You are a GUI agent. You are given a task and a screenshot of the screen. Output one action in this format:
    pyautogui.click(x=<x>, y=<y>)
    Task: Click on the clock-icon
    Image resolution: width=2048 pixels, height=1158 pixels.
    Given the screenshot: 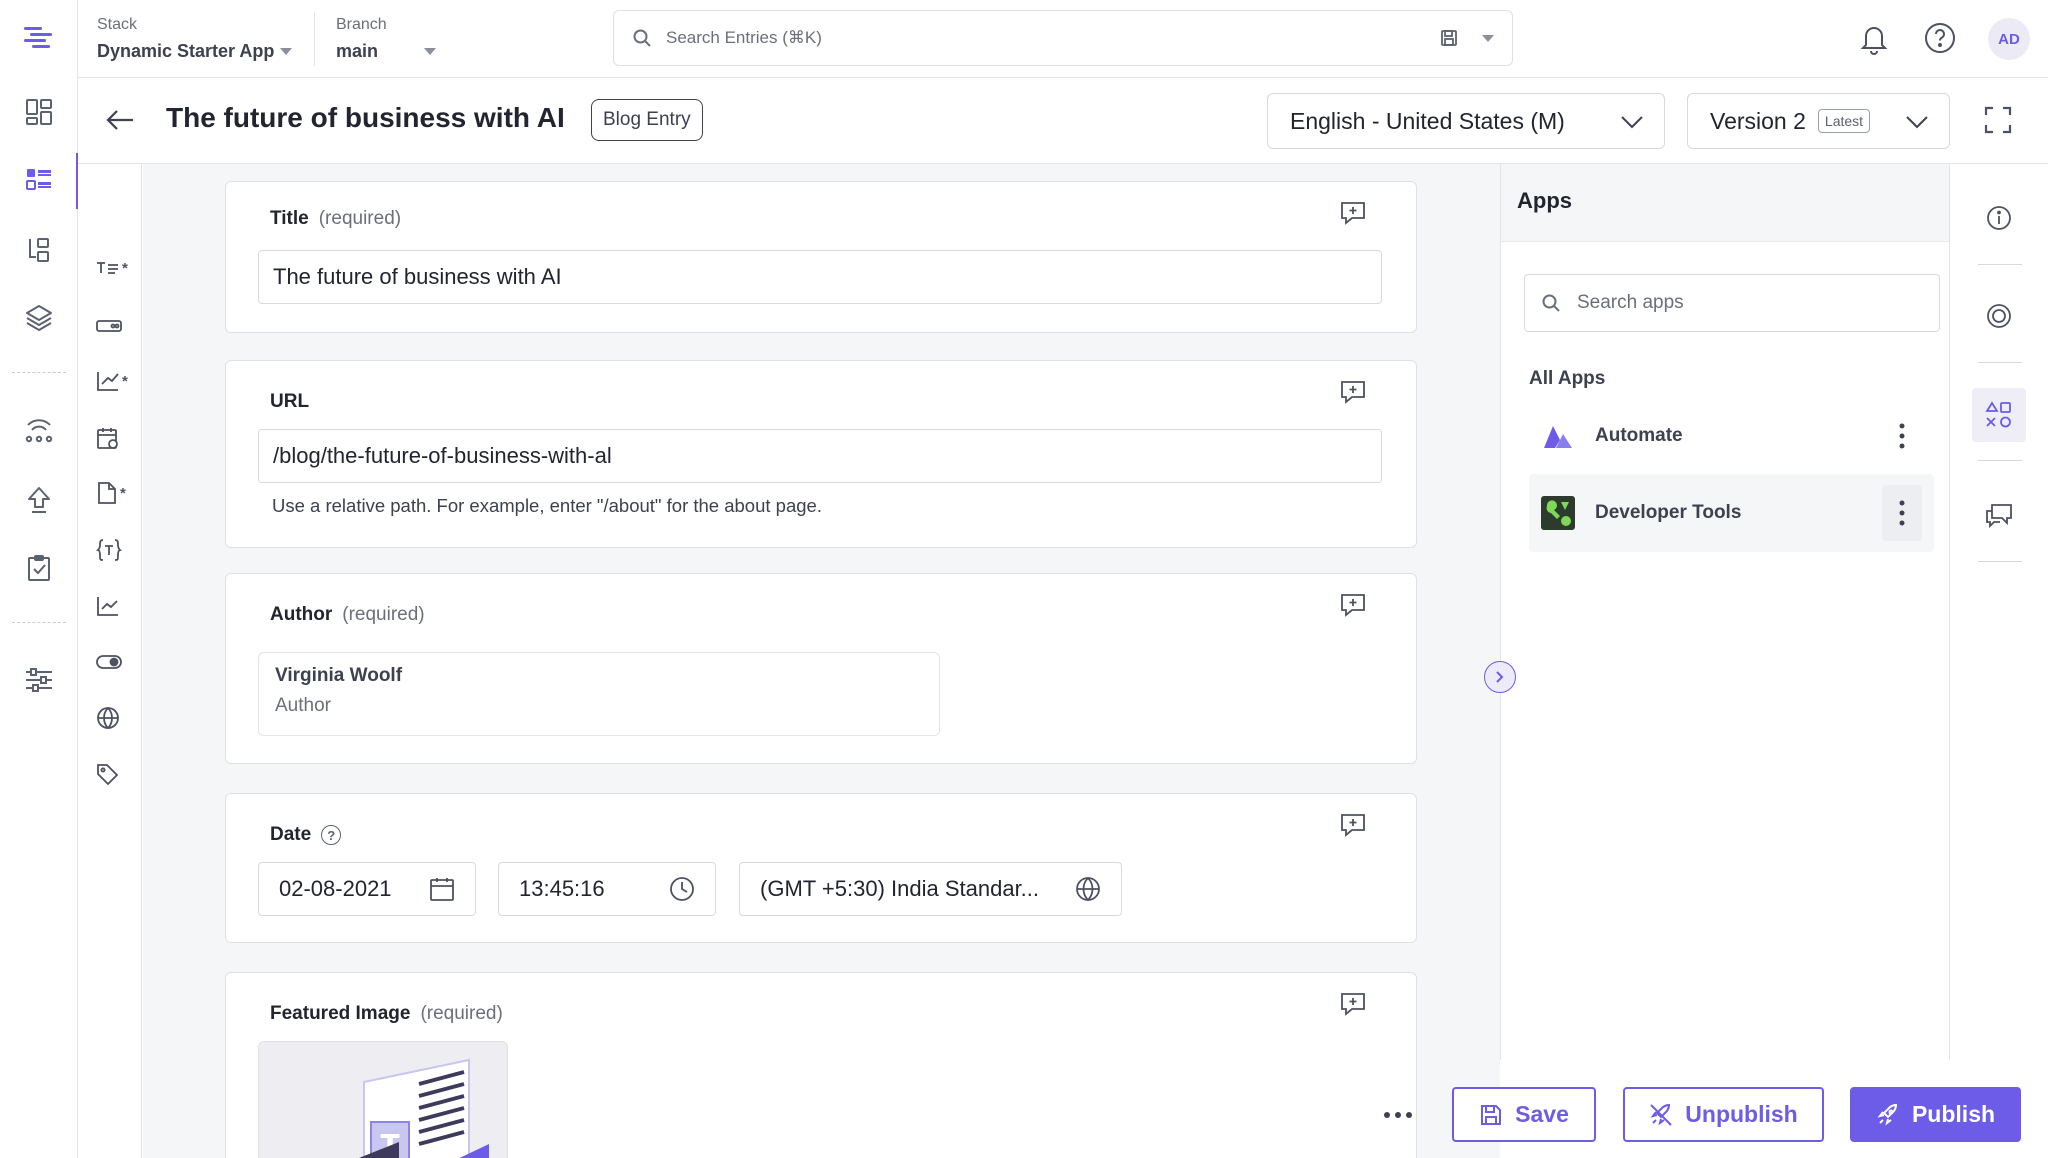 What is the action you would take?
    pyautogui.click(x=682, y=889)
    